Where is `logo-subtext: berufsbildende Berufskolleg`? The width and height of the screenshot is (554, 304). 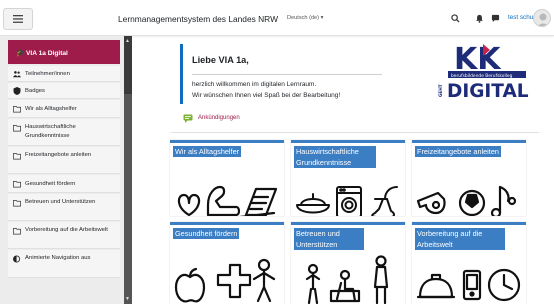 logo-subtext: berufsbildende Berufskolleg is located at coordinates (482, 76).